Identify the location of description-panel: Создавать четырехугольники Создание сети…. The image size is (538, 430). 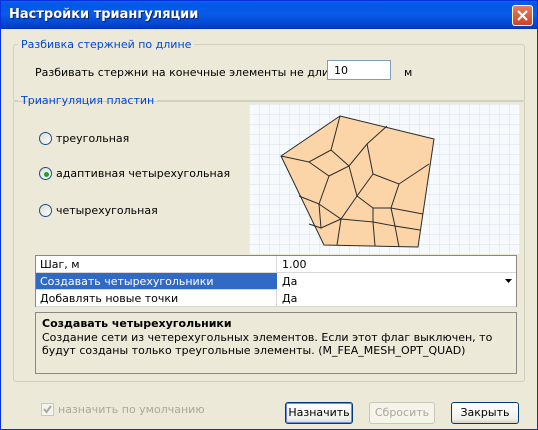
(276, 343).